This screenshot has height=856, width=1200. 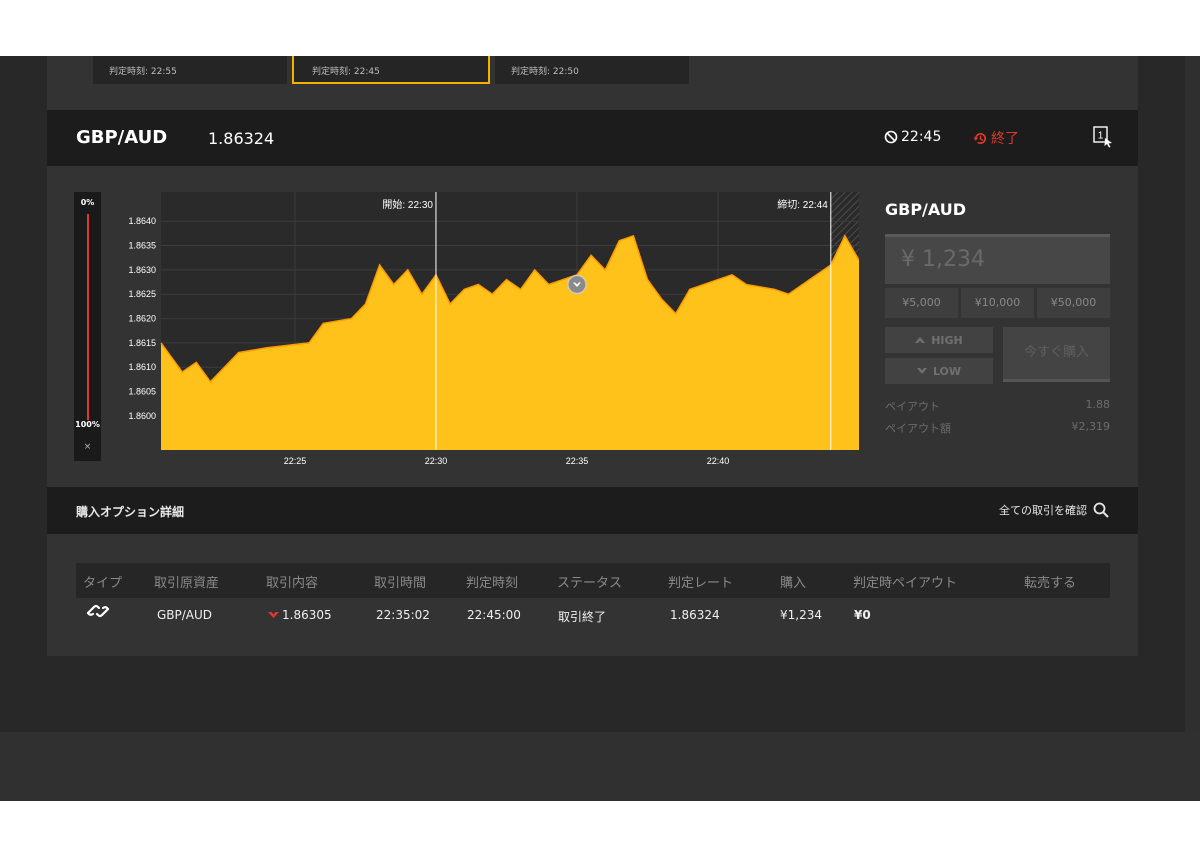 What do you see at coordinates (185, 615) in the screenshot?
I see `row-asset: GBP/AUD` at bounding box center [185, 615].